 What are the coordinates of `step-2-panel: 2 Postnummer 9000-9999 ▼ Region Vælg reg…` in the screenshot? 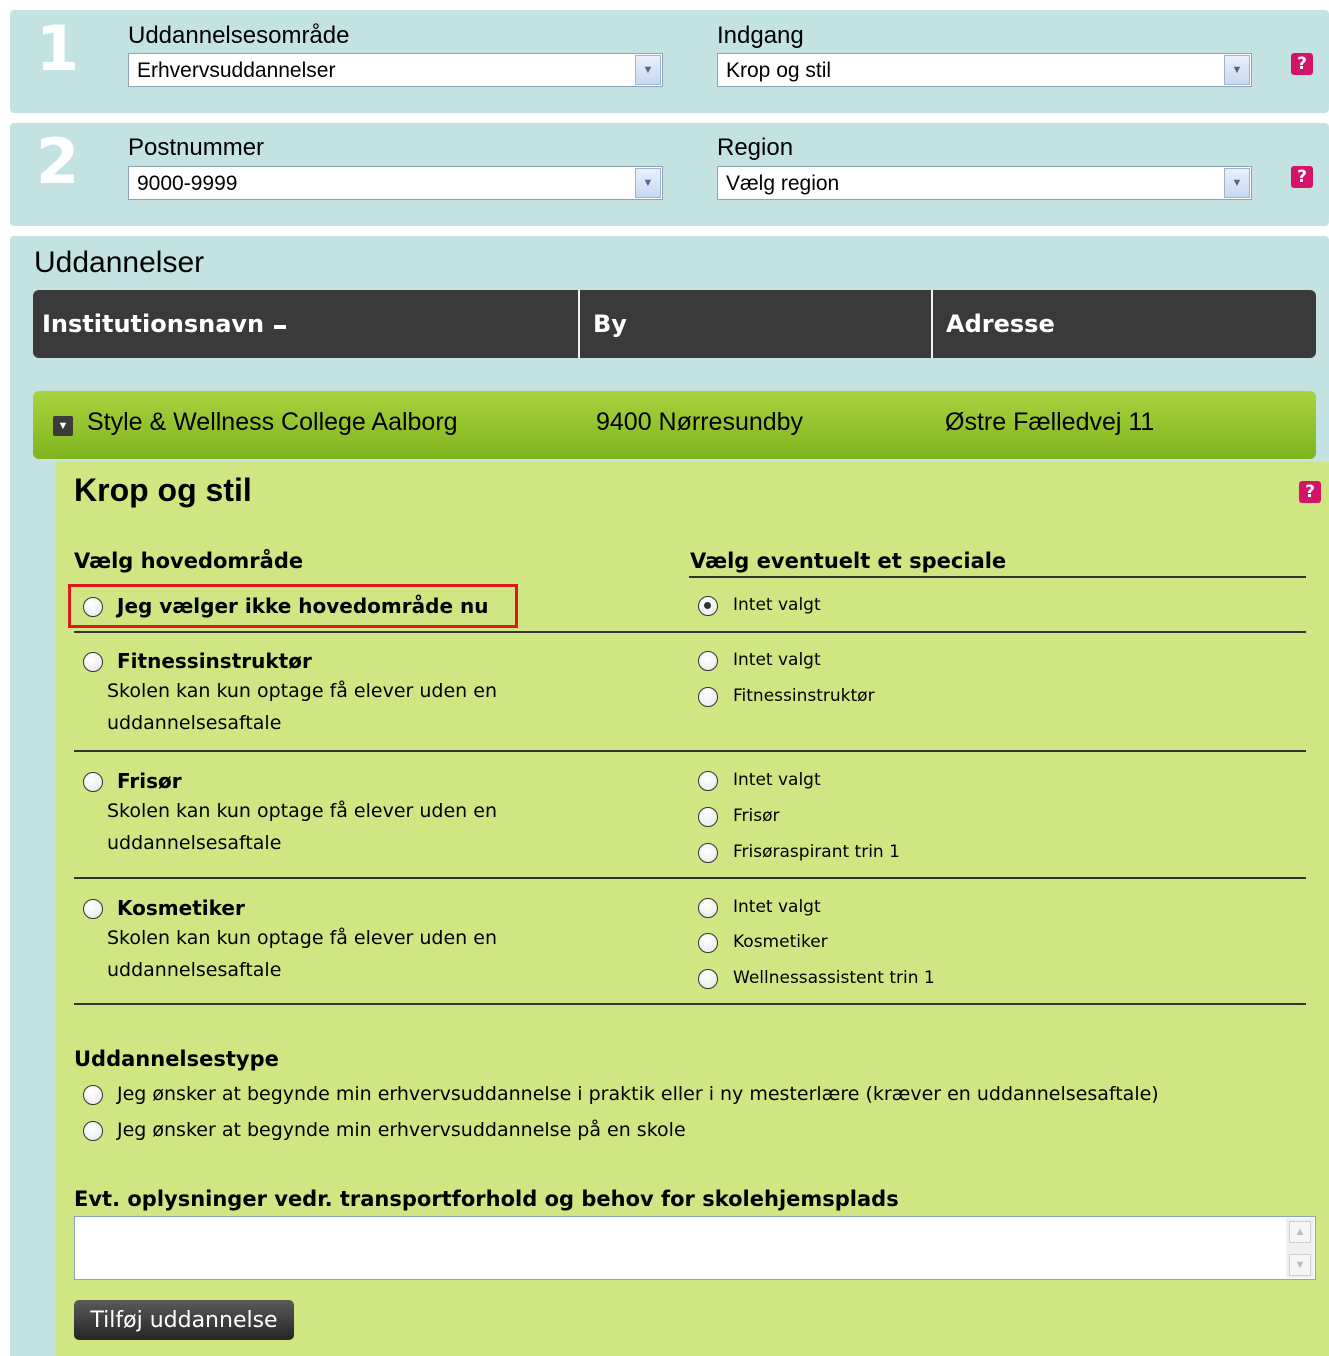 It's located at (669, 174).